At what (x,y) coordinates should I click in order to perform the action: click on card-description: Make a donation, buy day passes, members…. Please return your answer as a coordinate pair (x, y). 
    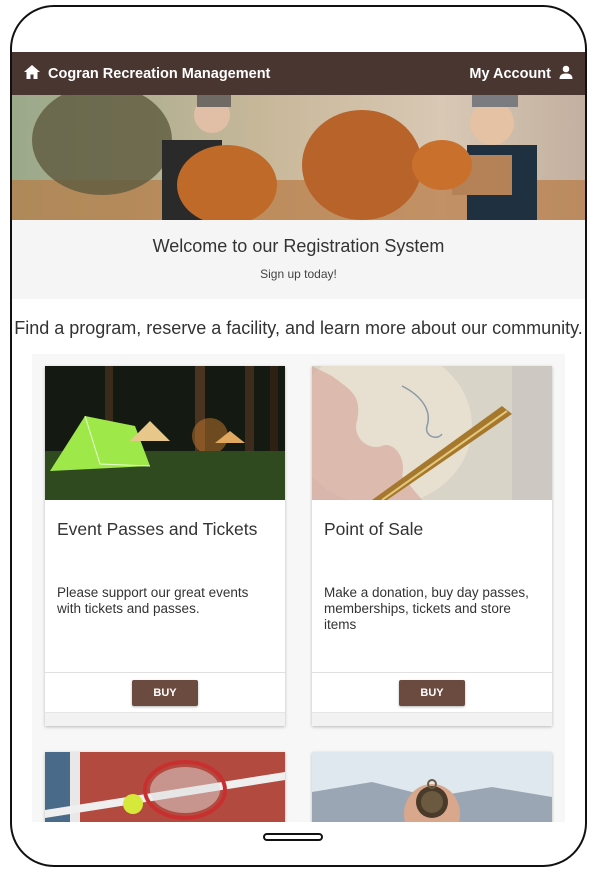
    Looking at the image, I should click on (426, 609).